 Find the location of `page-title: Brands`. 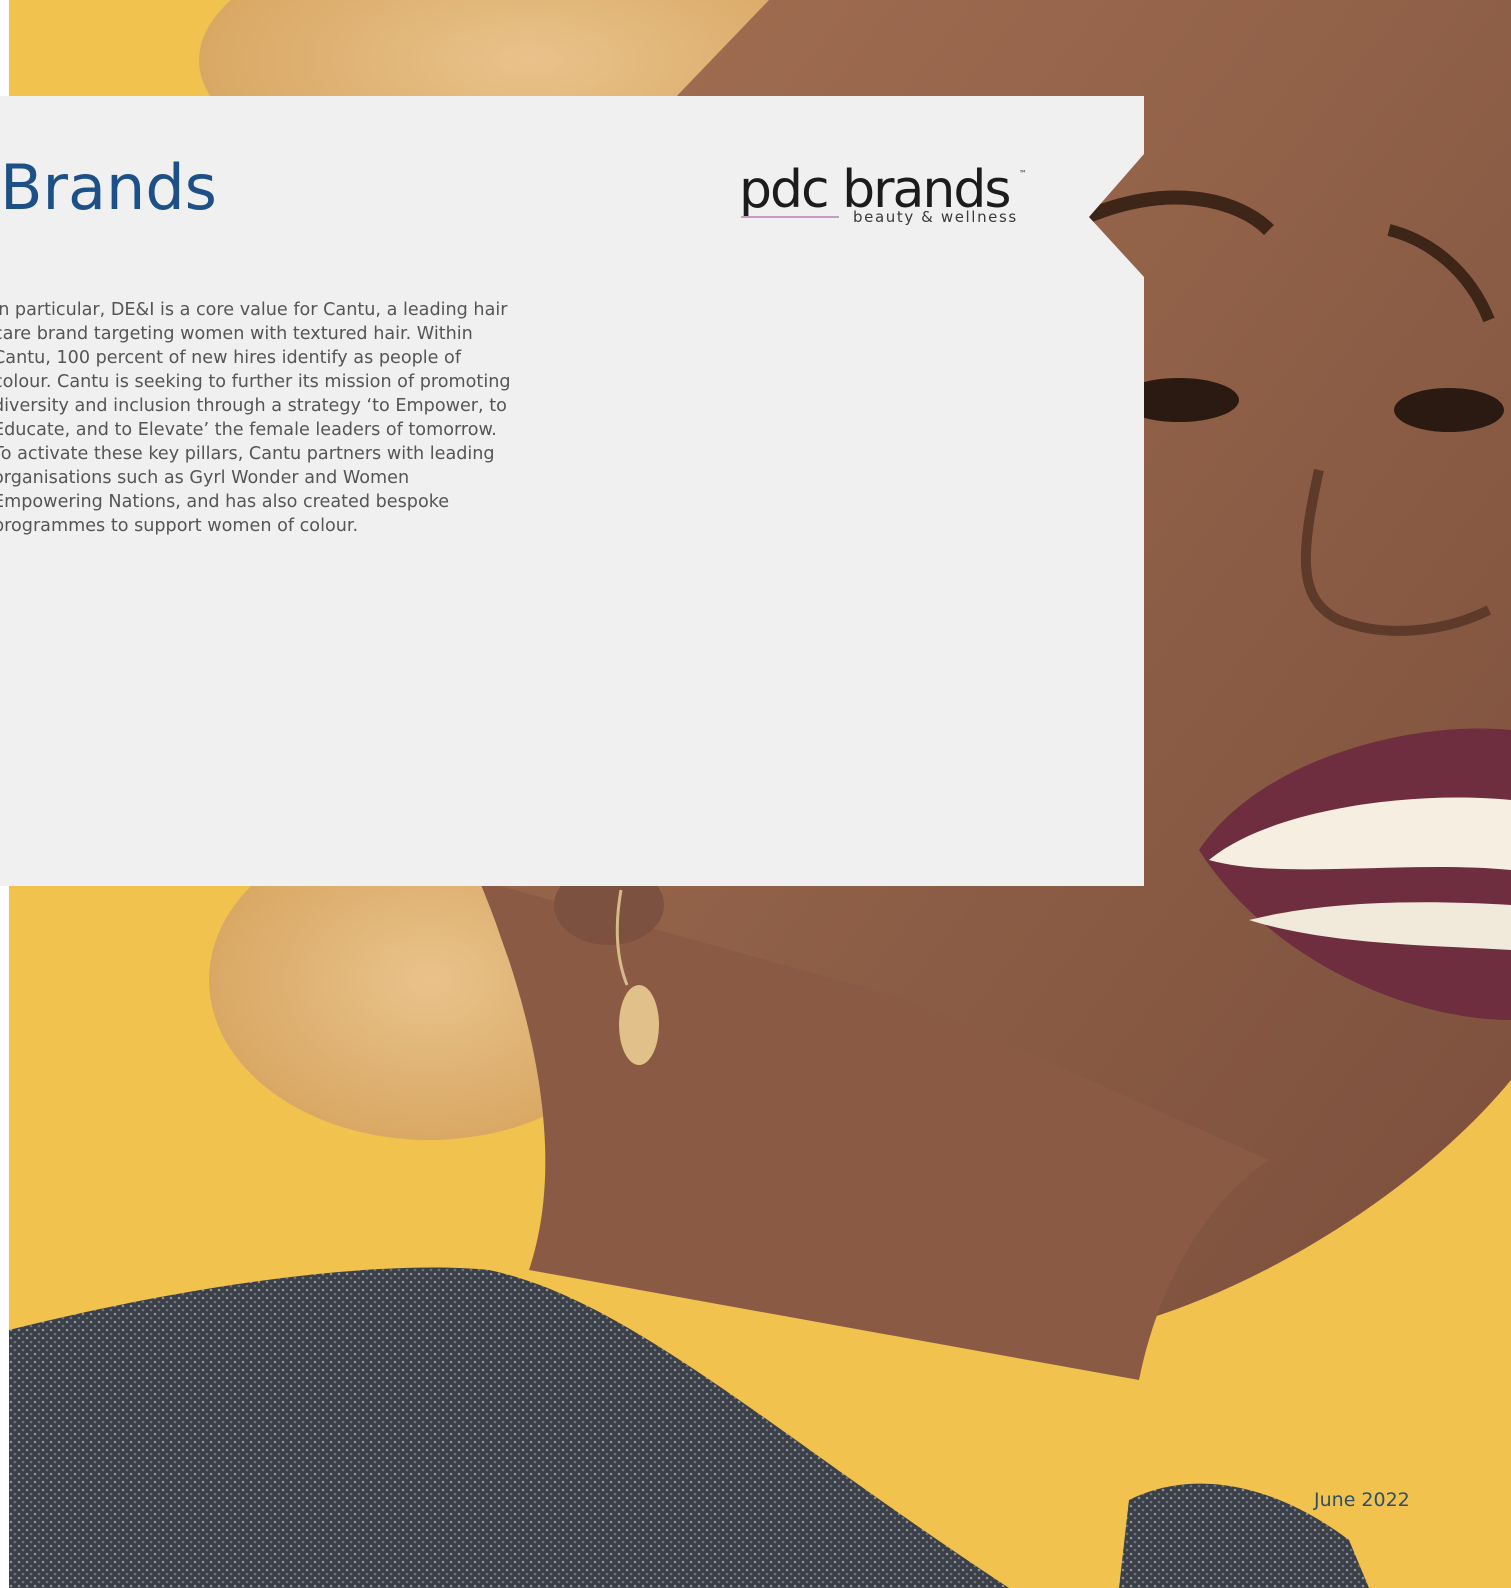

page-title: Brands is located at coordinates (108, 187).